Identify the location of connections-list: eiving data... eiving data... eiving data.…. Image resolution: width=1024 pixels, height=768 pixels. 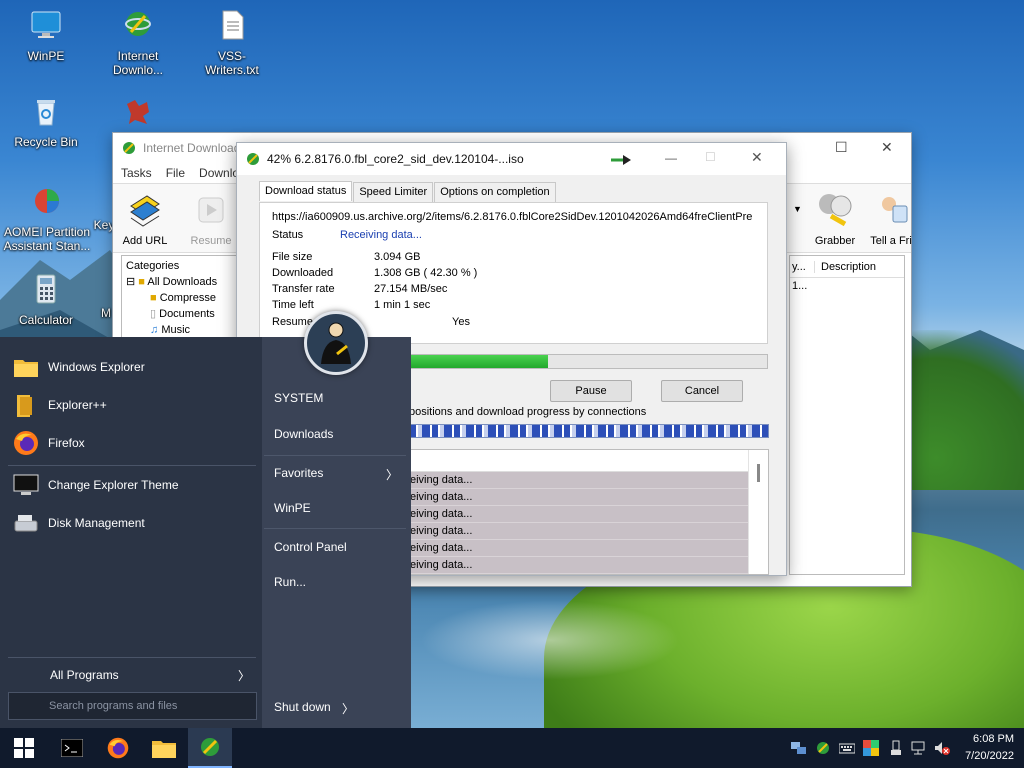
(589, 512).